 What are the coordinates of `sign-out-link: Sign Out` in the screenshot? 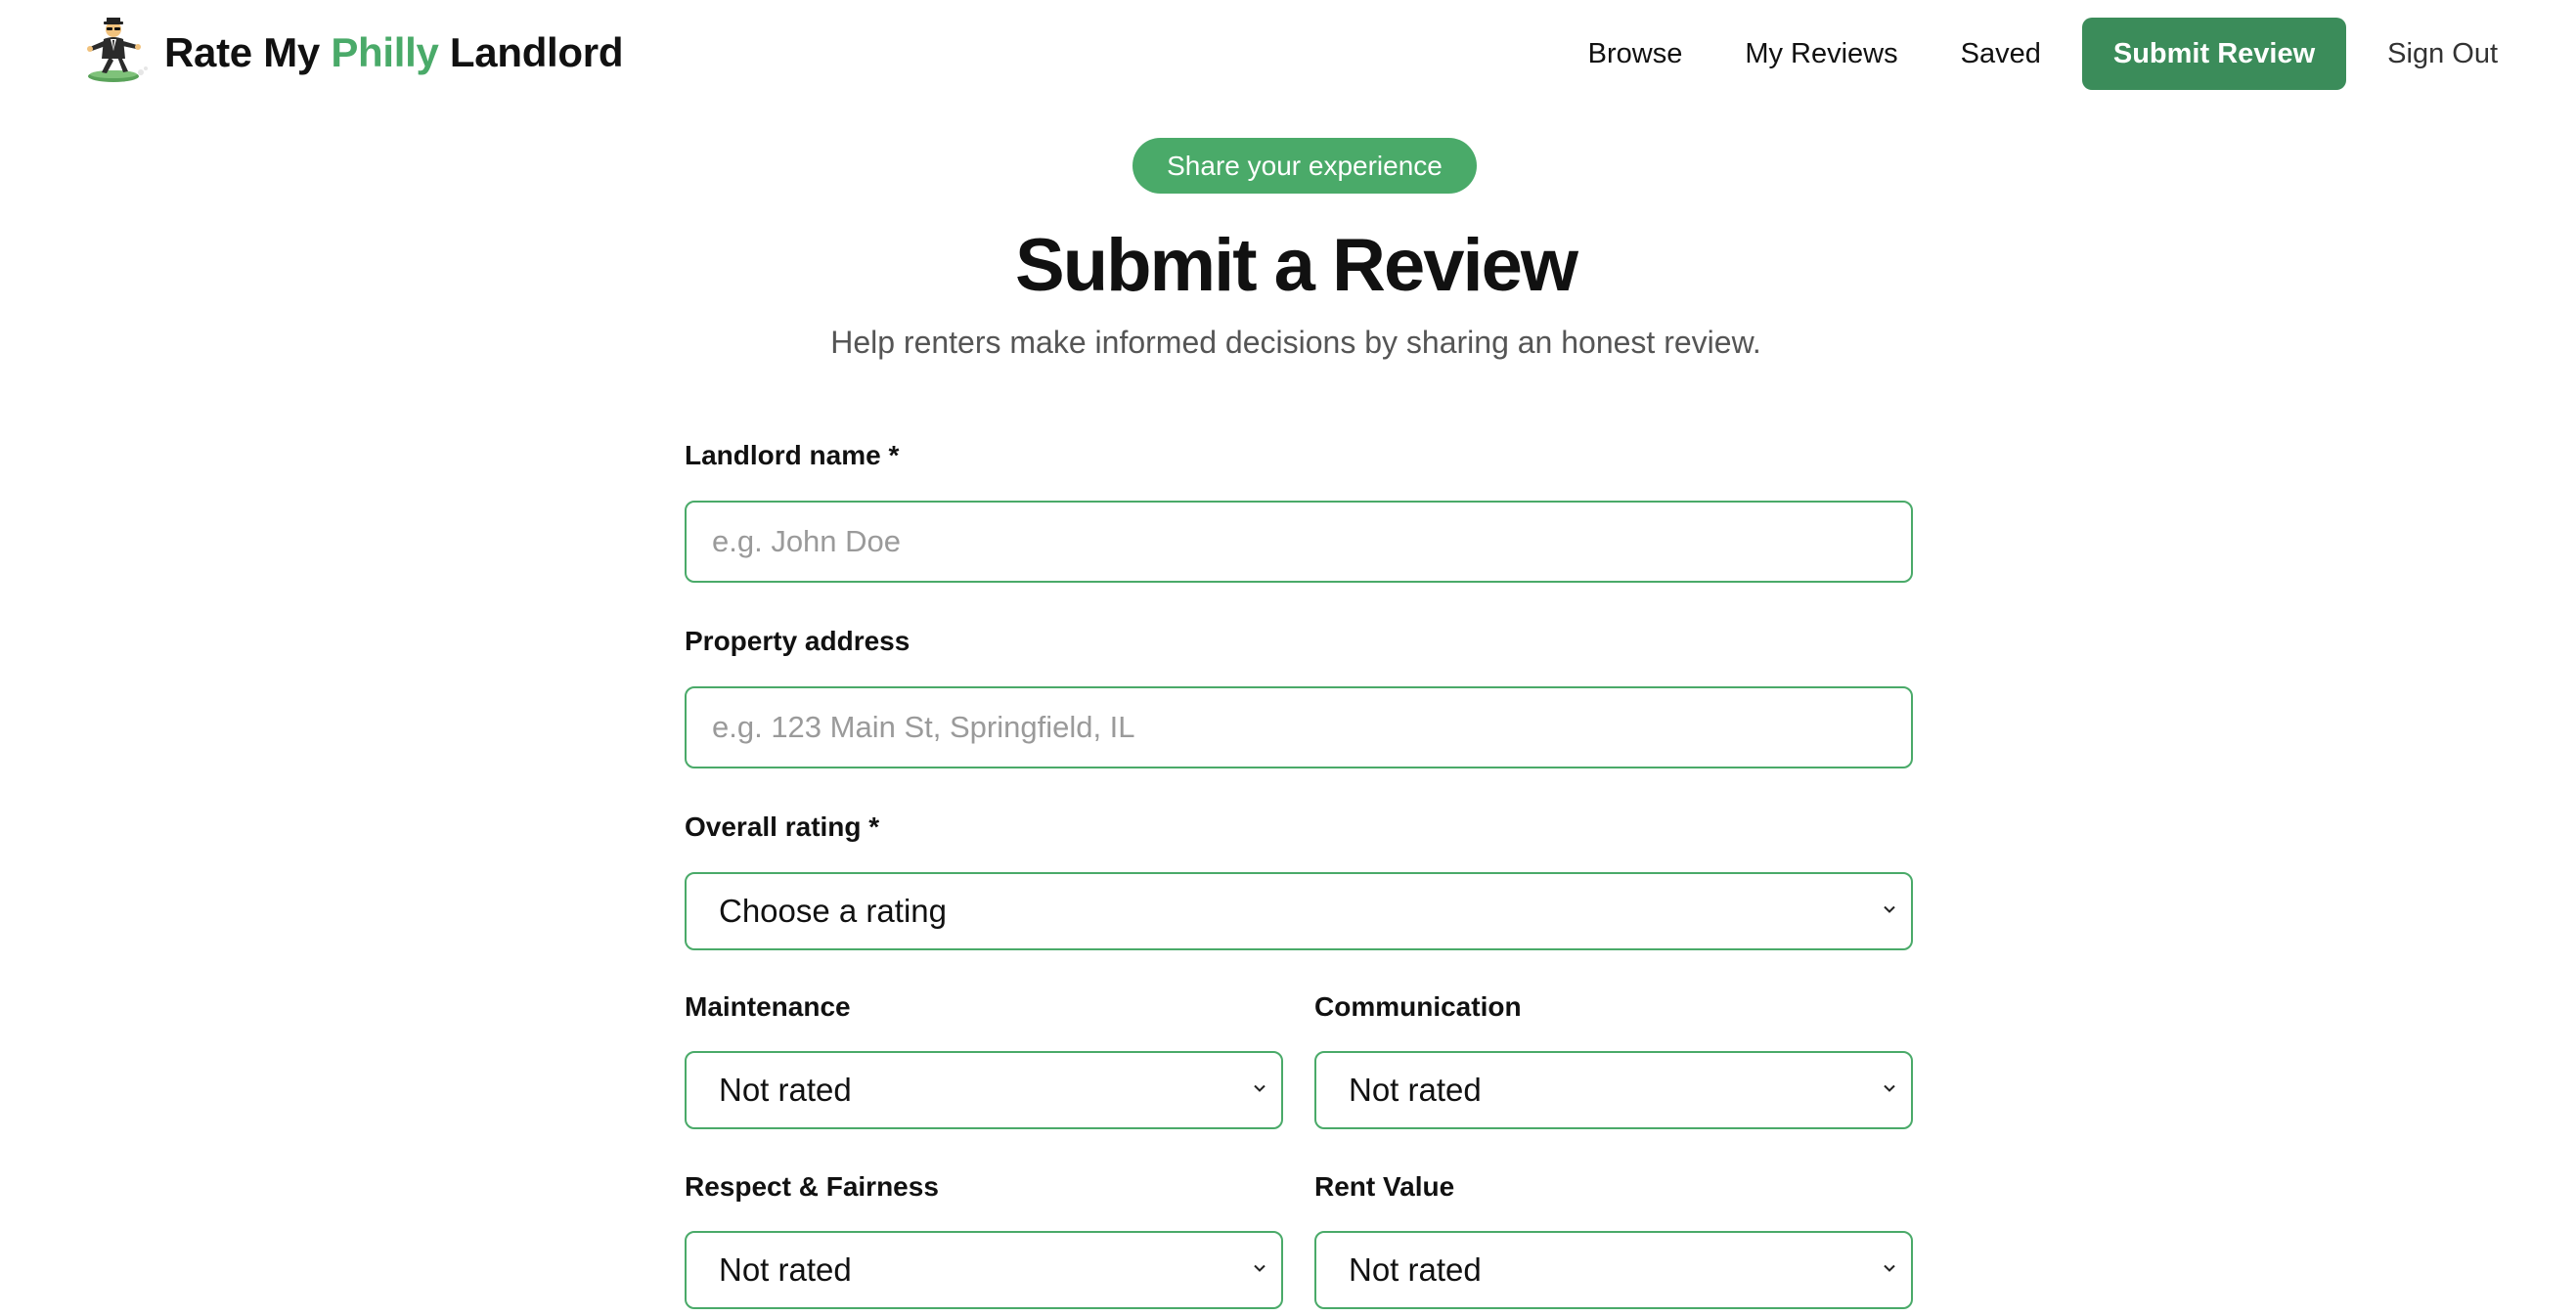 It's located at (2442, 54).